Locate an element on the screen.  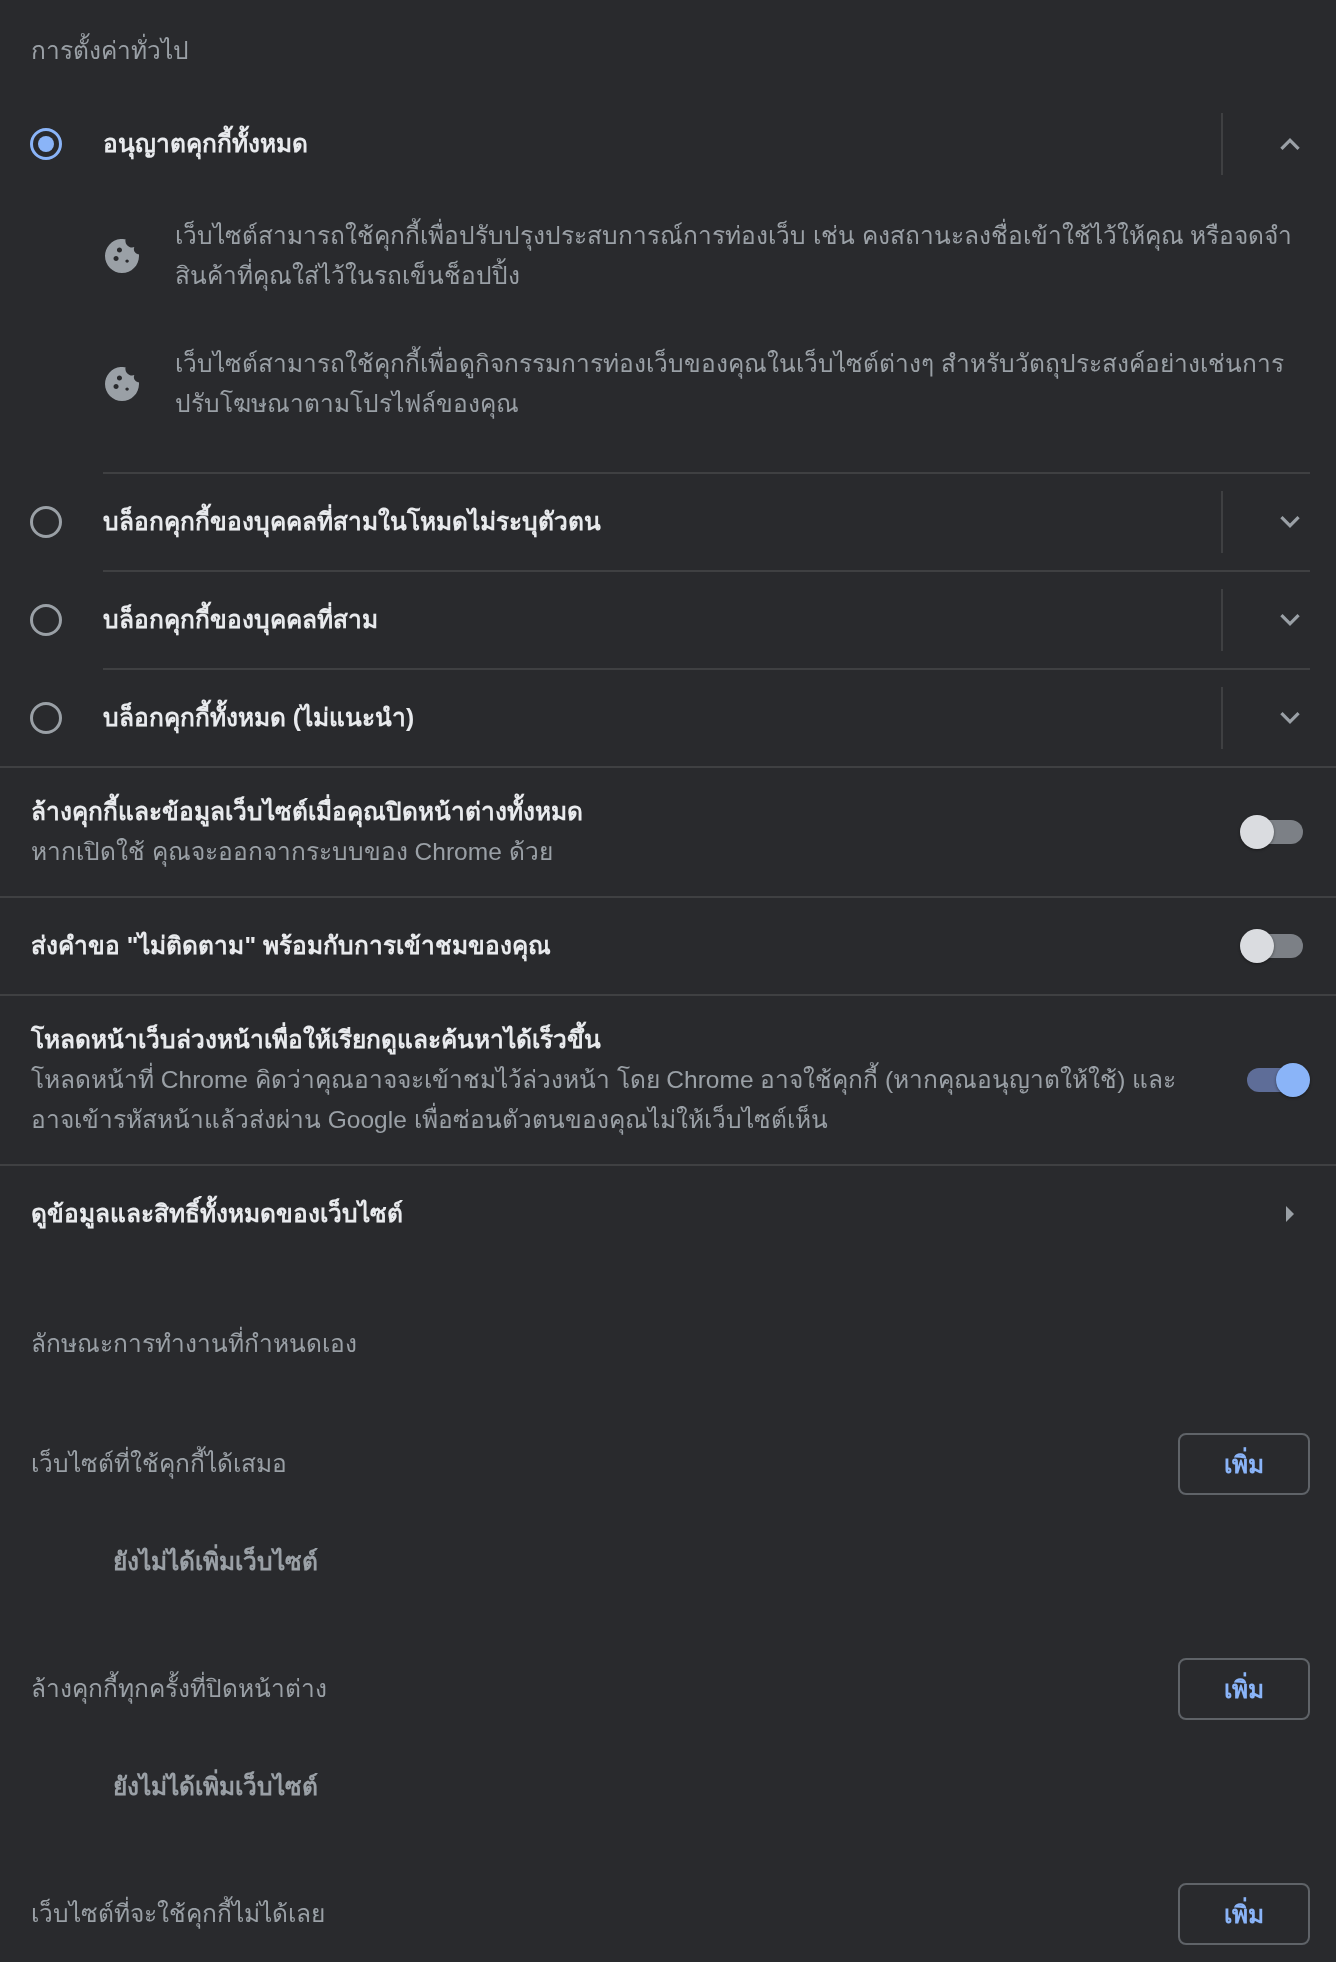
setting-description: หากเปิดใช้ คุณจะออกจากระบบของ Chrome ด้วย is located at coordinates (292, 853).